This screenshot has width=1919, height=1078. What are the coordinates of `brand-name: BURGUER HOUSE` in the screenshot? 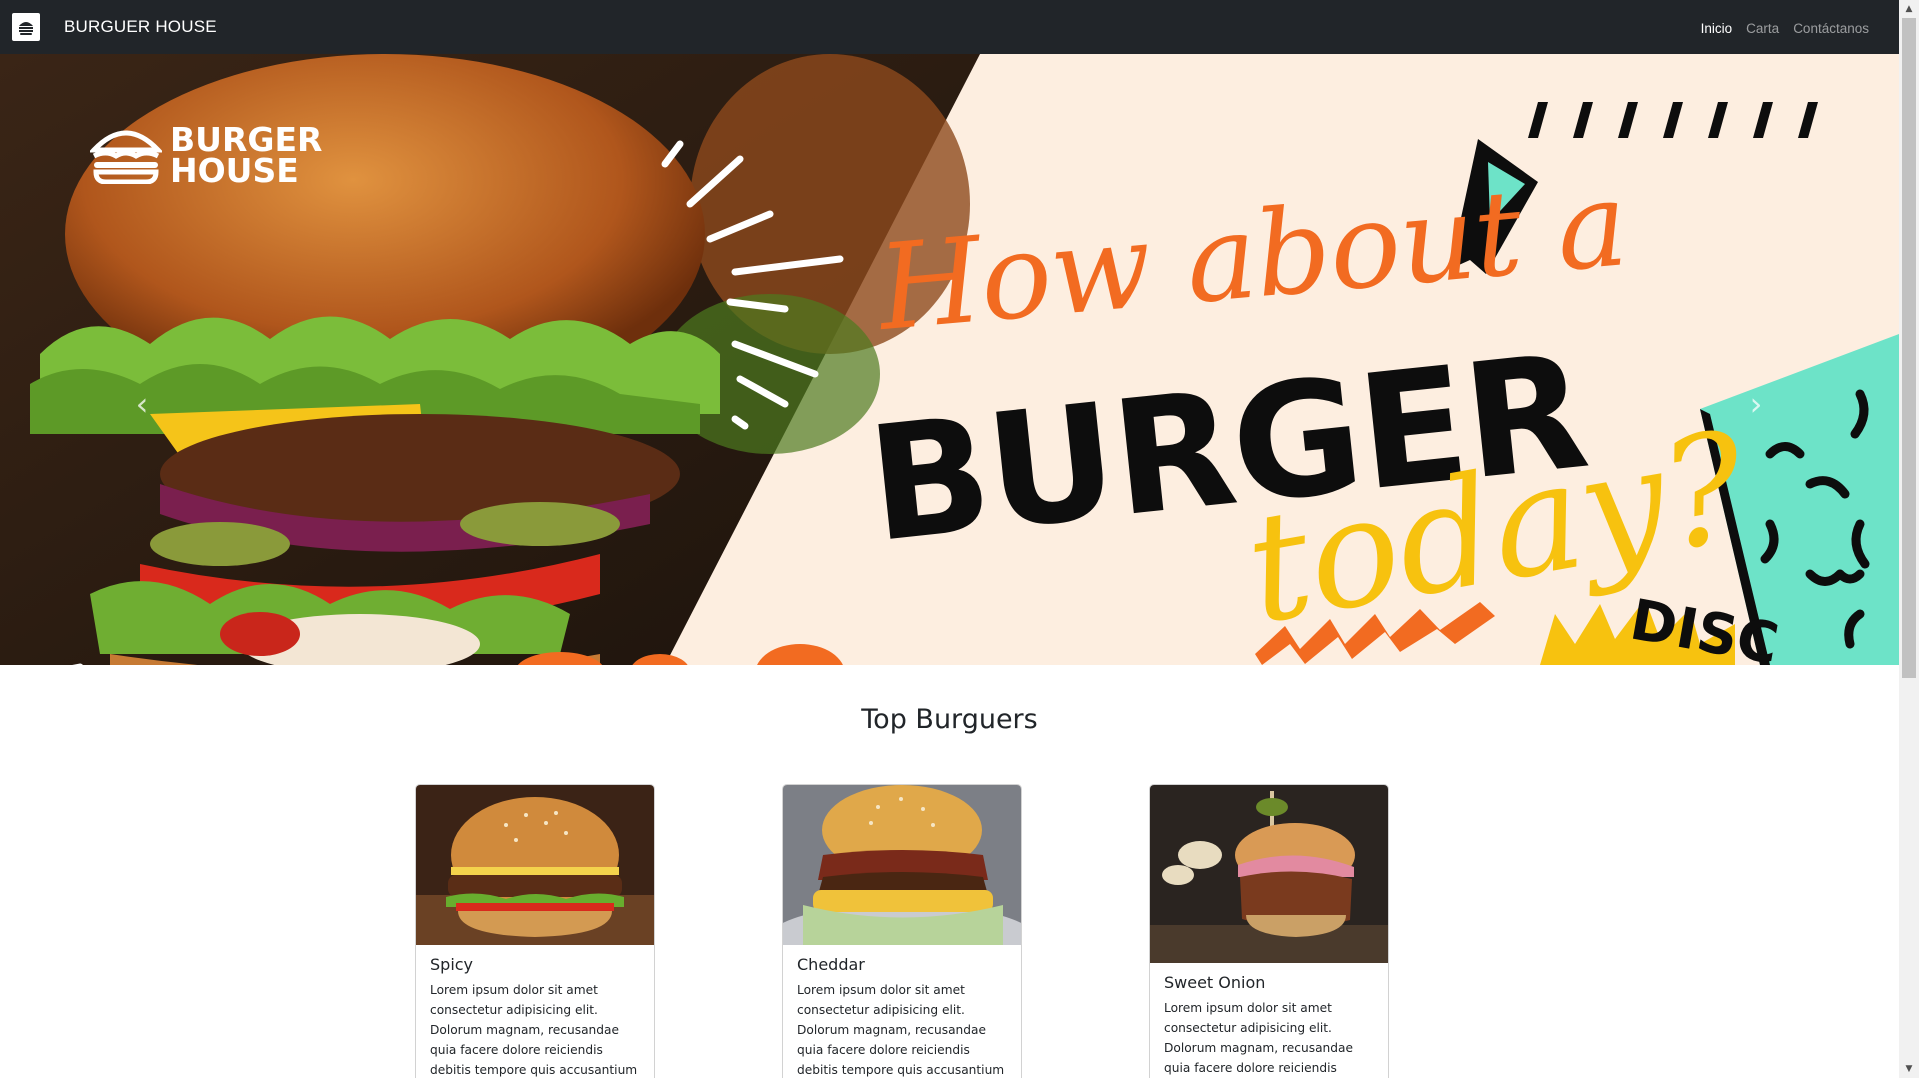 It's located at (140, 27).